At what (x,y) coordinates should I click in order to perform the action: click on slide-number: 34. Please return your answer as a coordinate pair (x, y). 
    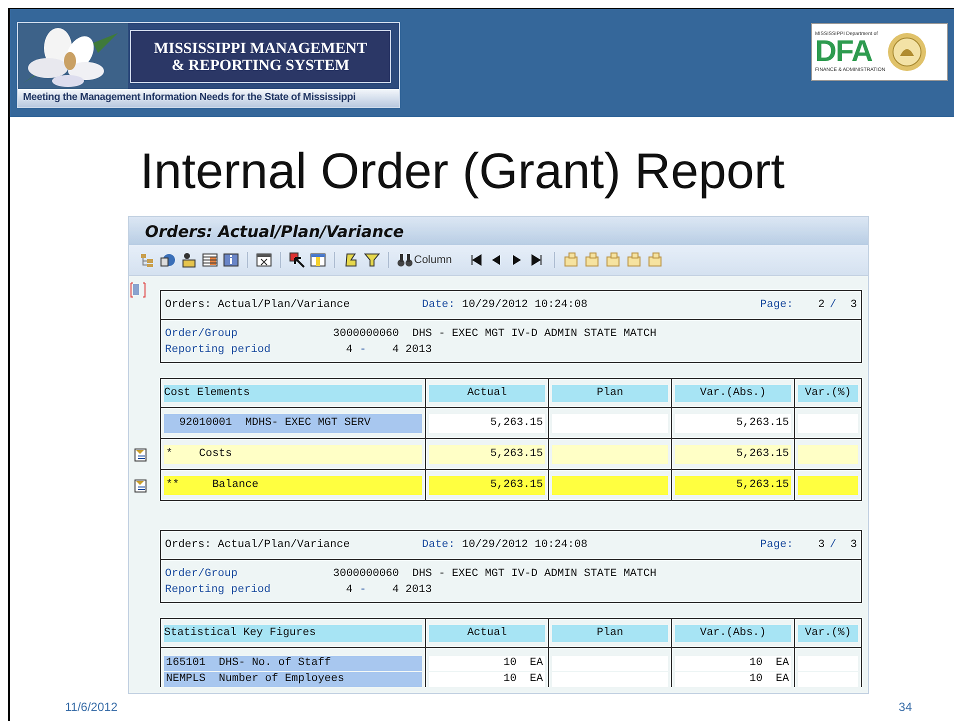
    Looking at the image, I should click on (905, 707).